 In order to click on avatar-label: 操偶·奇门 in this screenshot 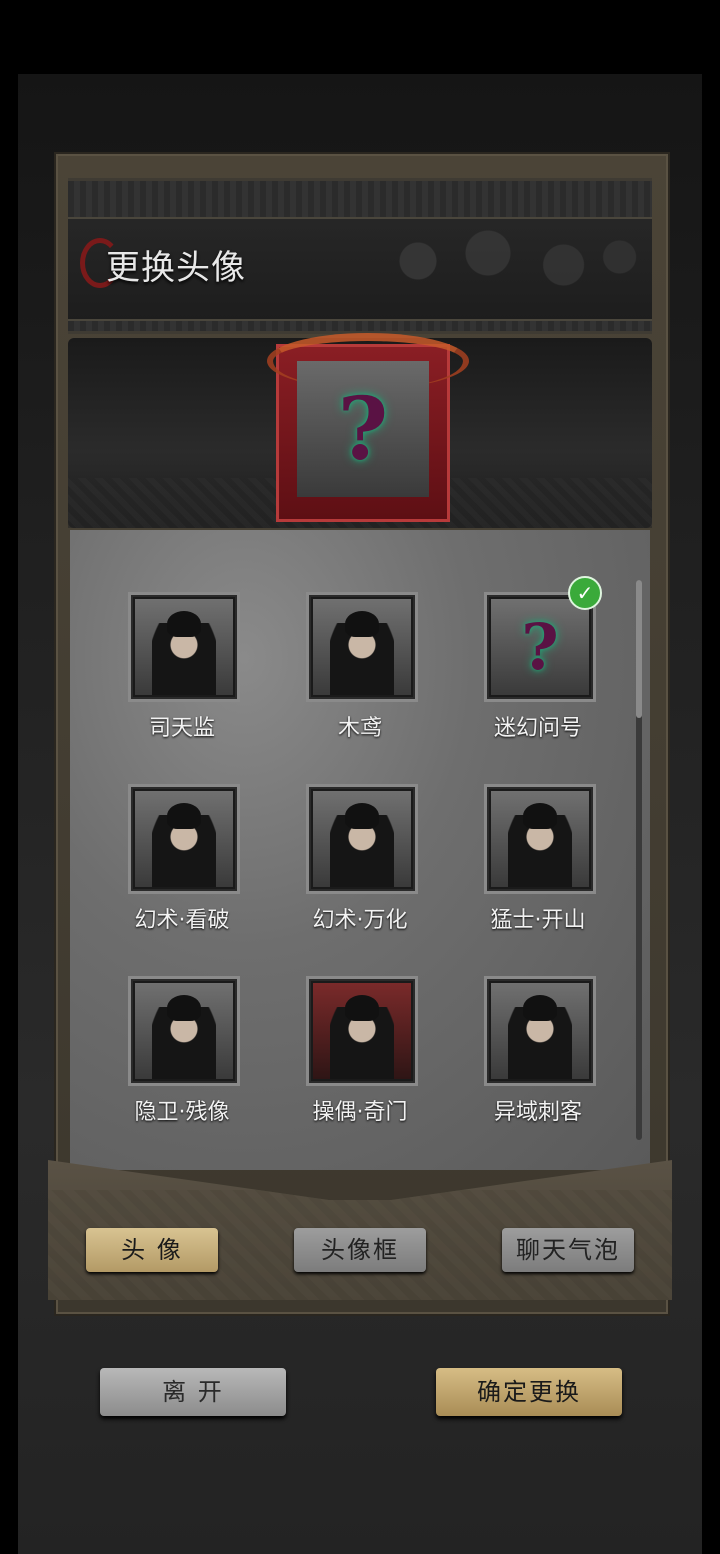, I will do `click(360, 1112)`.